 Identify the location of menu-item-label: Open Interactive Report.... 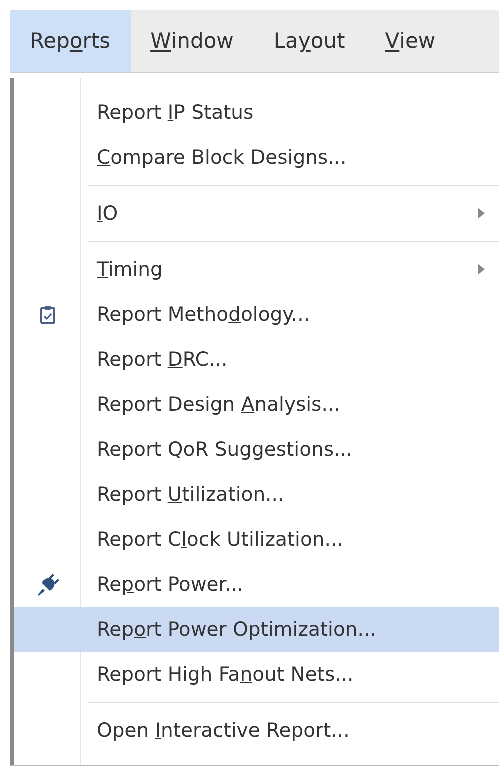
(223, 730).